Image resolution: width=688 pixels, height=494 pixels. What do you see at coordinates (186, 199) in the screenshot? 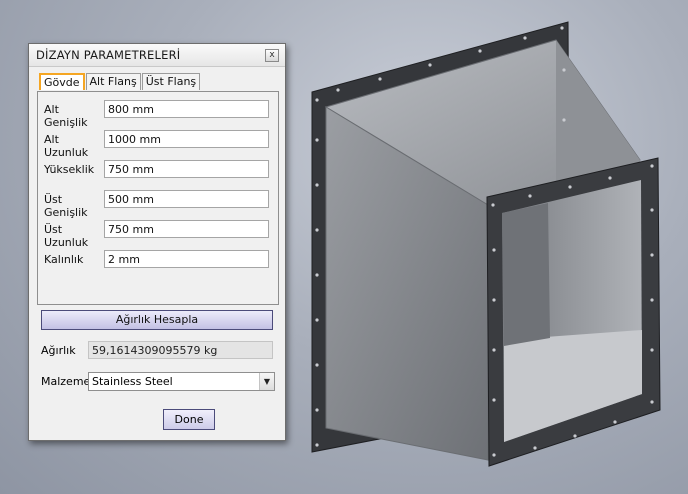
I see `ust-genislik-input: 500 mm` at bounding box center [186, 199].